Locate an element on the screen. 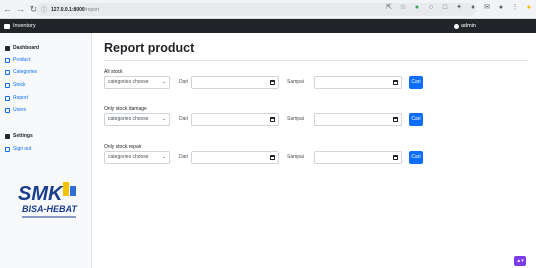 This screenshot has width=536, height=268. brand-label: Inventory is located at coordinates (24, 26).